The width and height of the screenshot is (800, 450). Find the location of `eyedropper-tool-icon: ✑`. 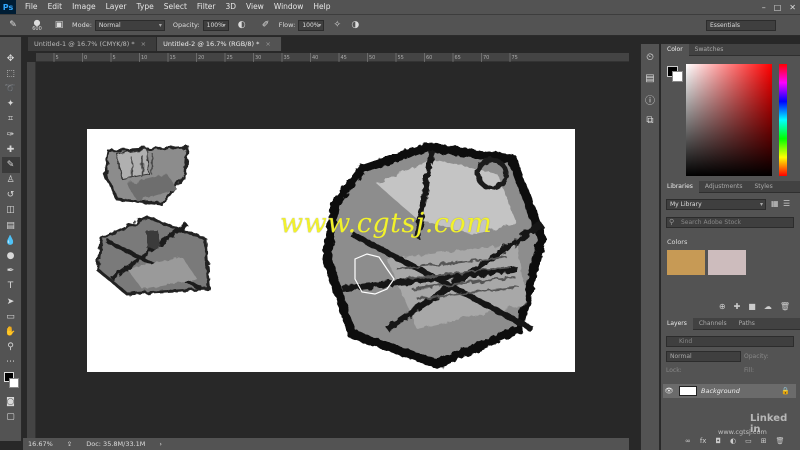

eyedropper-tool-icon: ✑ is located at coordinates (11, 134).